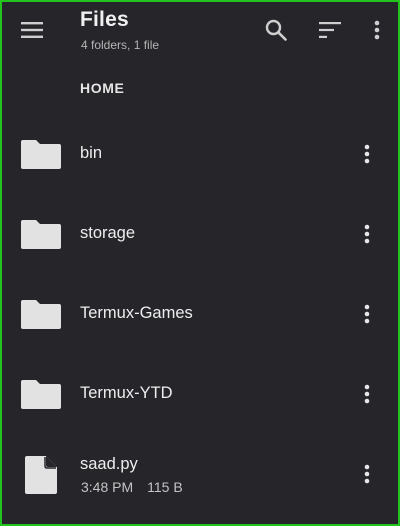 The height and width of the screenshot is (526, 400). What do you see at coordinates (200, 32) in the screenshot?
I see `top-app-bar: Files 4 folders, 1 file` at bounding box center [200, 32].